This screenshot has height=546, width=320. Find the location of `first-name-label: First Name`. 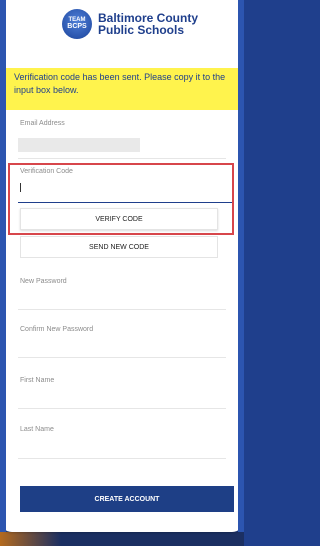

first-name-label: First Name is located at coordinates (37, 380).